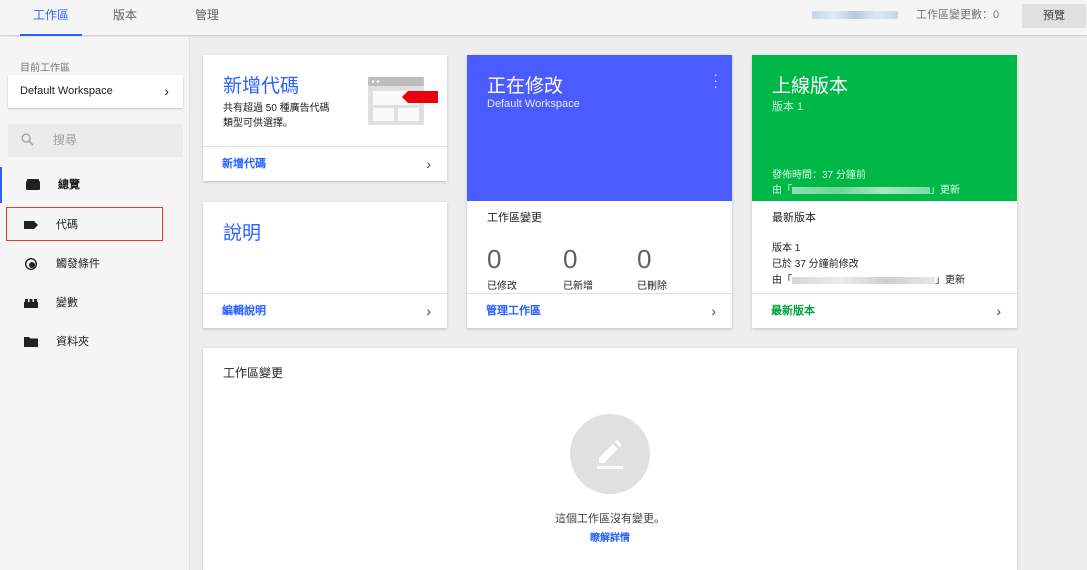  I want to click on new-tag-card: 新增代碼 共有超過 50 種廣告代碼 類型可供選擇。 新增代碼 ›, so click(325, 118).